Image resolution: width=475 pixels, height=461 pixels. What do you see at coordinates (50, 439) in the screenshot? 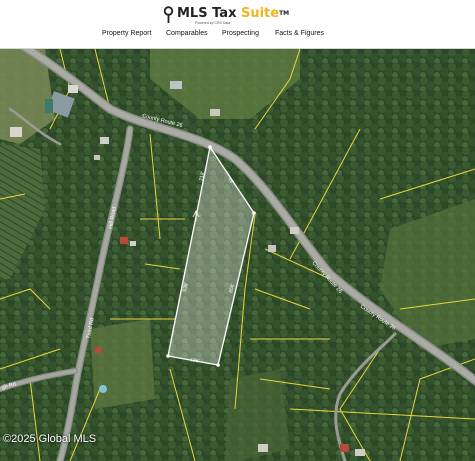
I see `copyright-text: ©2025 Global MLS` at bounding box center [50, 439].